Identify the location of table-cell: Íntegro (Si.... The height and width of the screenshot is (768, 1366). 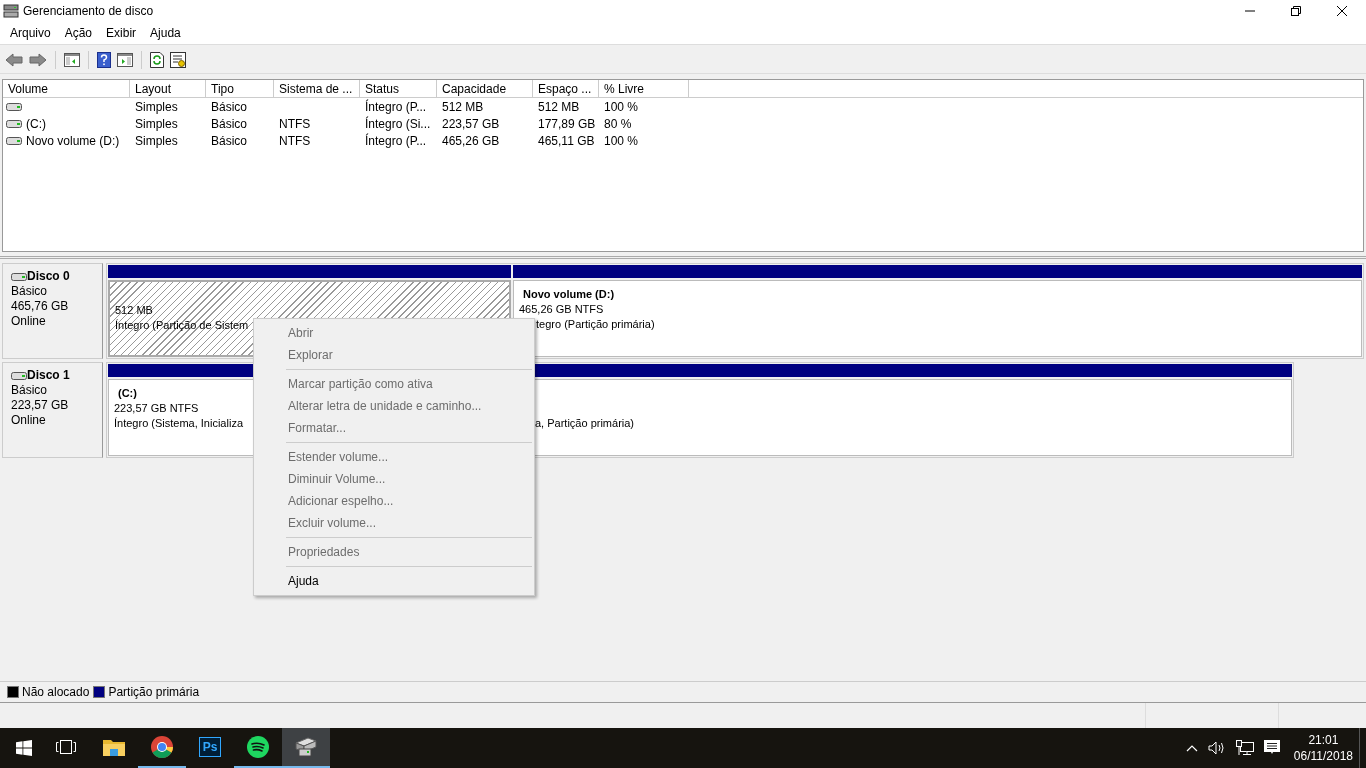
(398, 123).